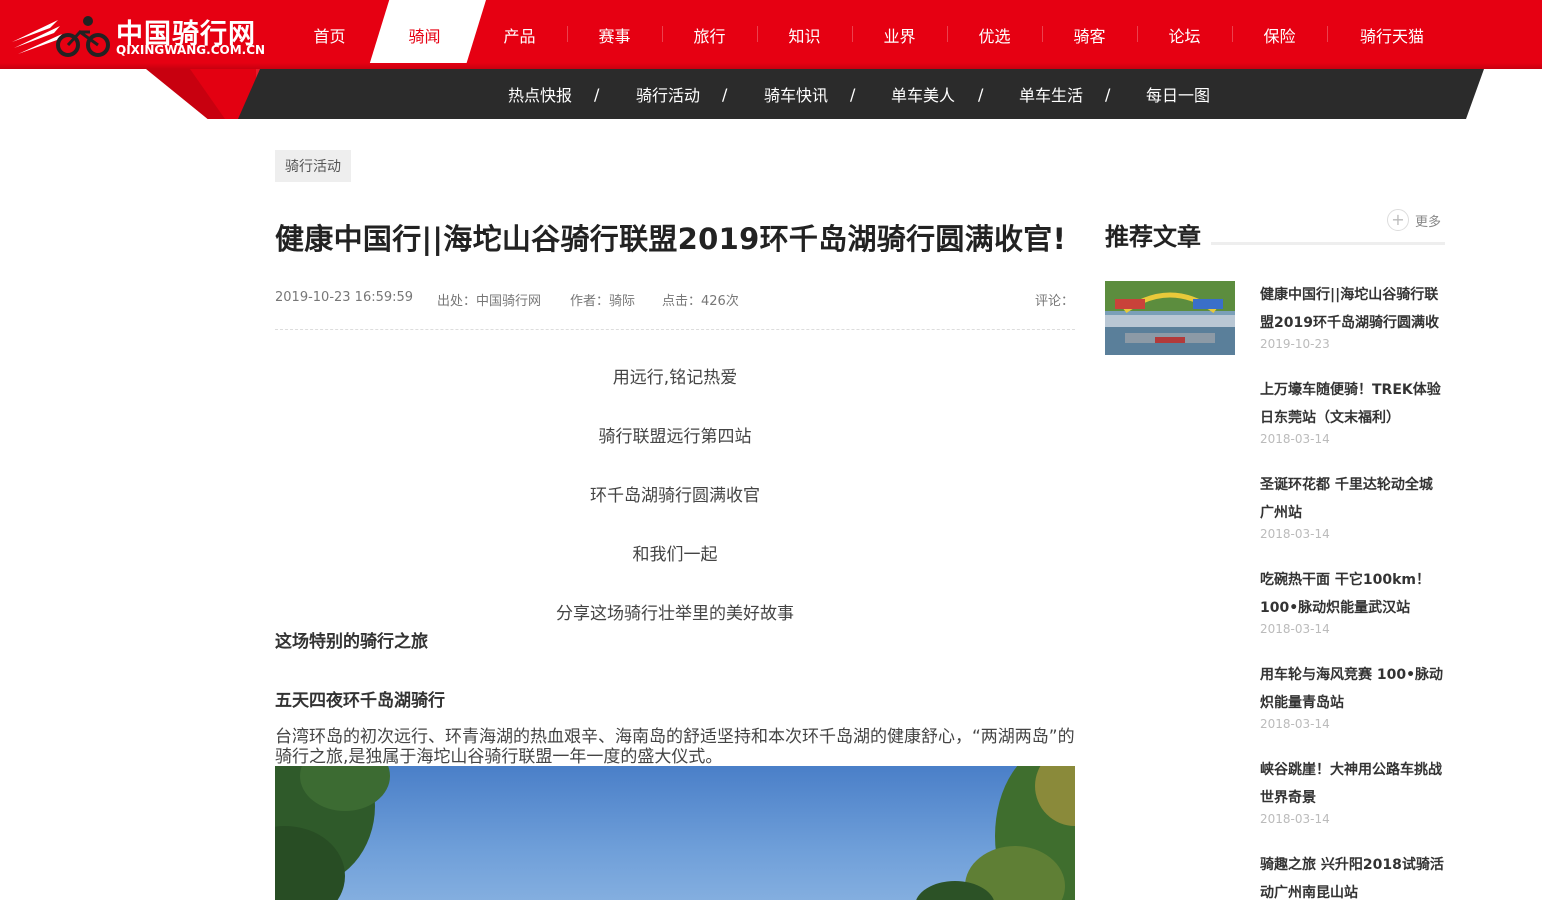 The height and width of the screenshot is (900, 1542). I want to click on recommended-thumbnail, so click(1170, 318).